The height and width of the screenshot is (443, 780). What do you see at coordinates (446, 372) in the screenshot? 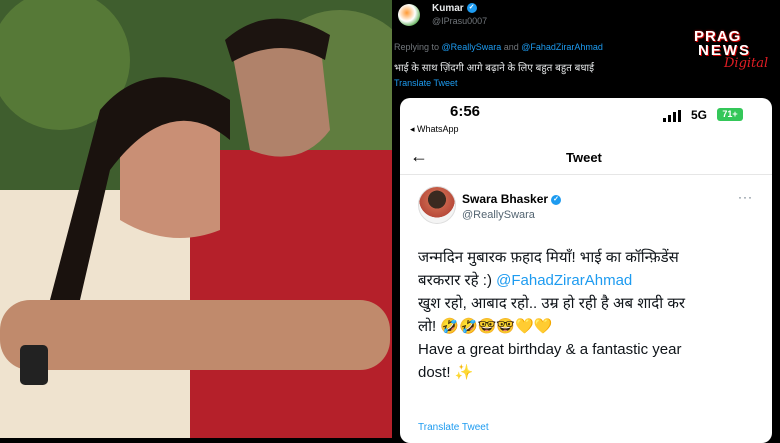
I see `tweet-line-6: dost! ✨` at bounding box center [446, 372].